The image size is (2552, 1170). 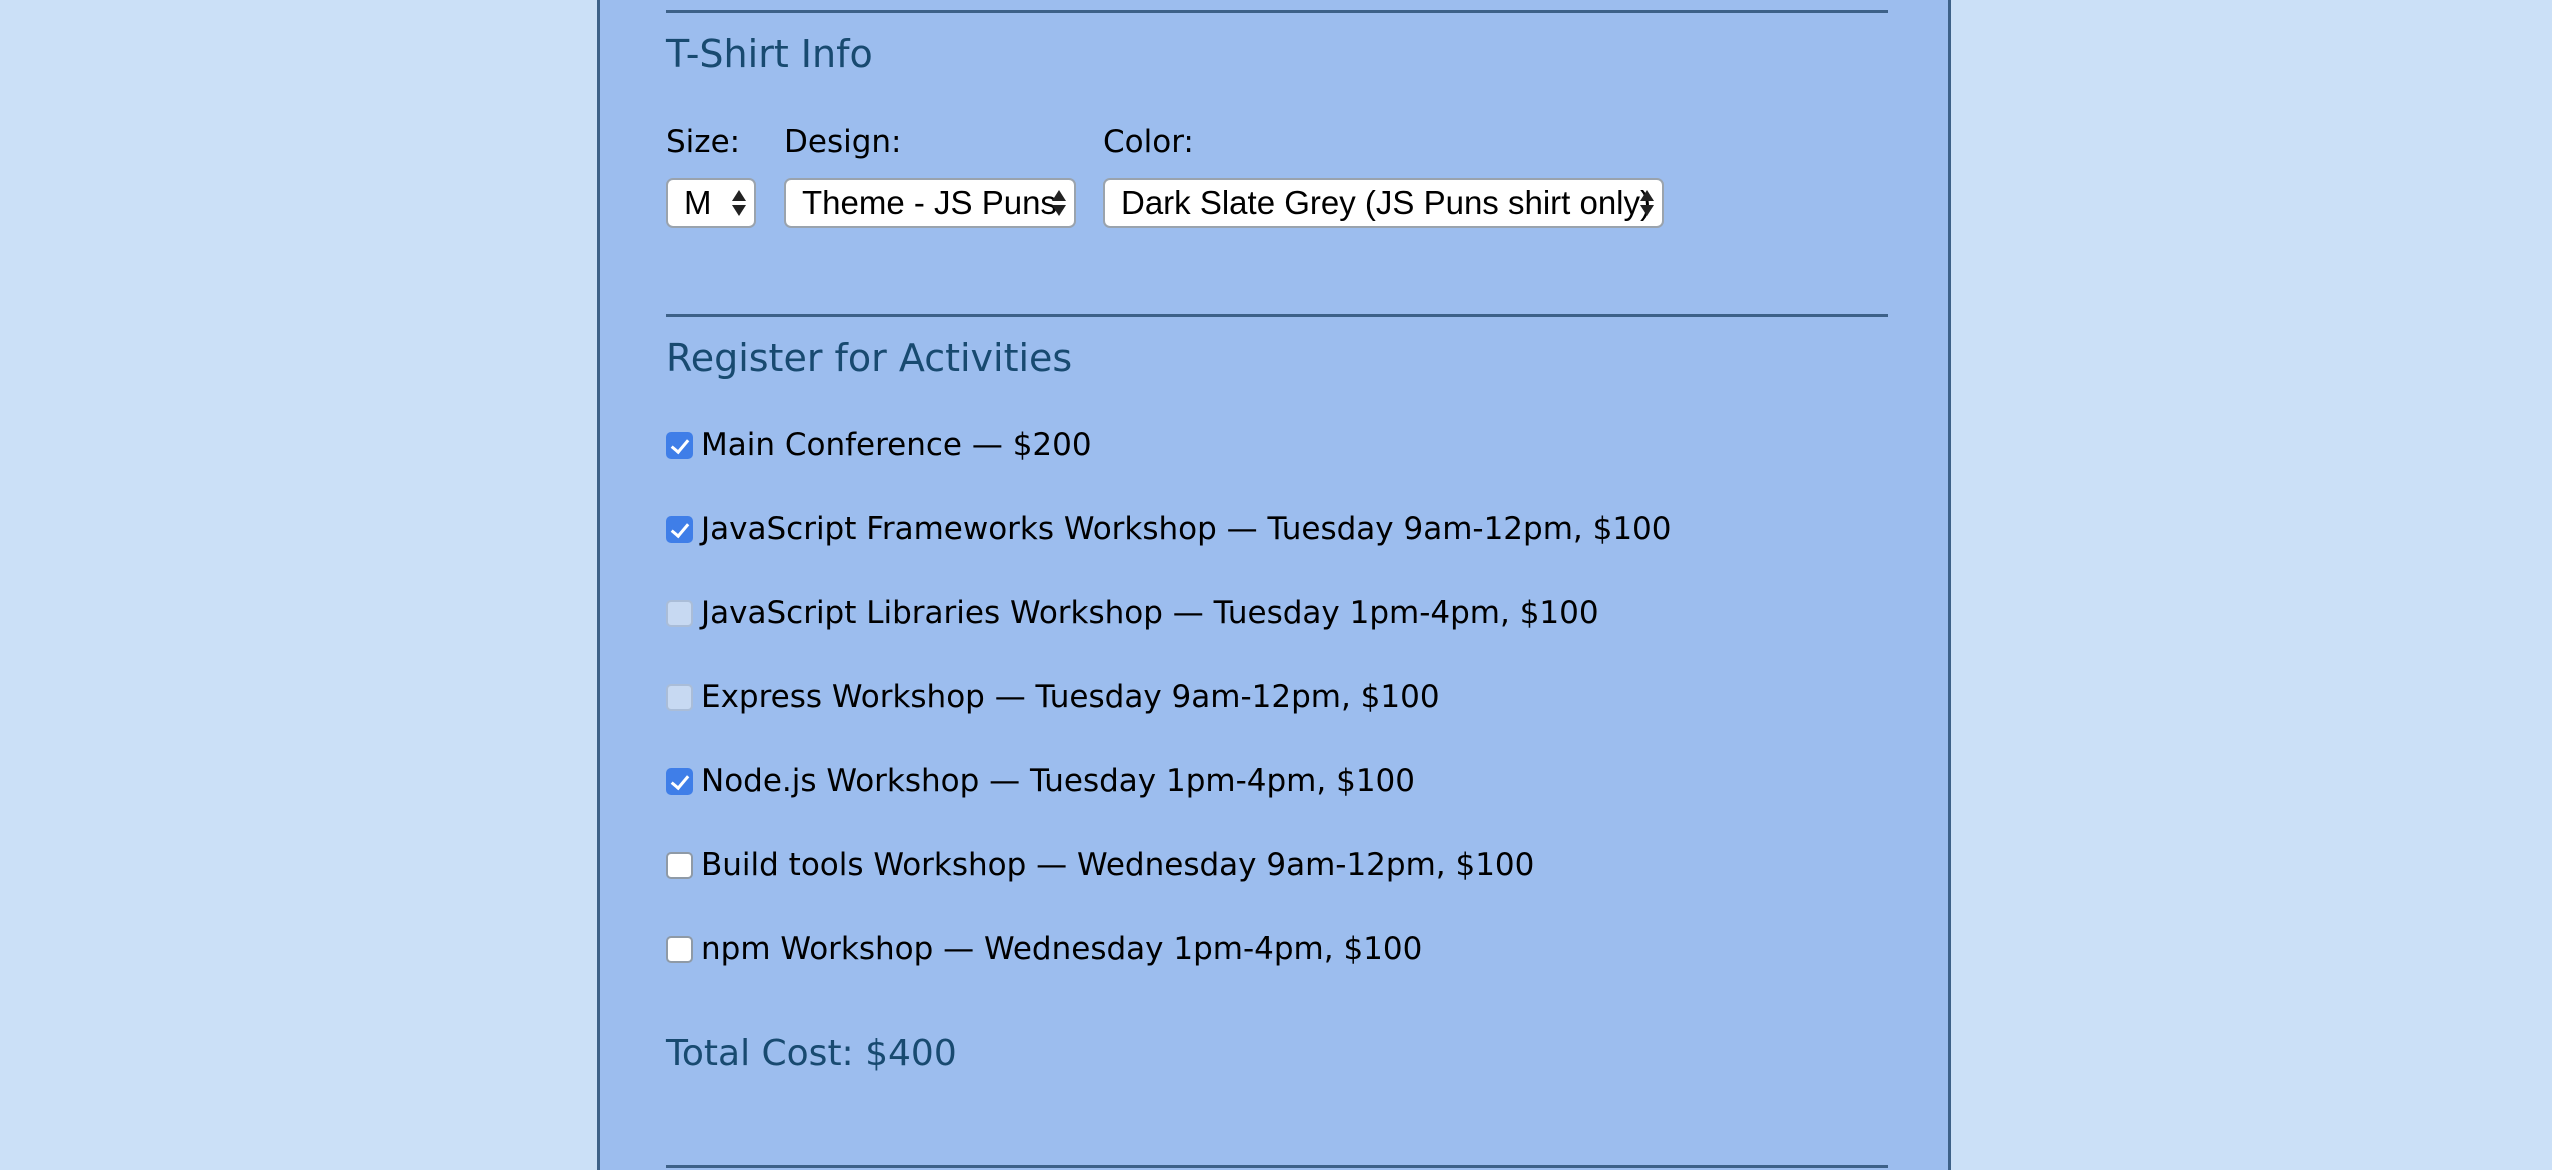 I want to click on size-select-value: M, so click(x=698, y=202).